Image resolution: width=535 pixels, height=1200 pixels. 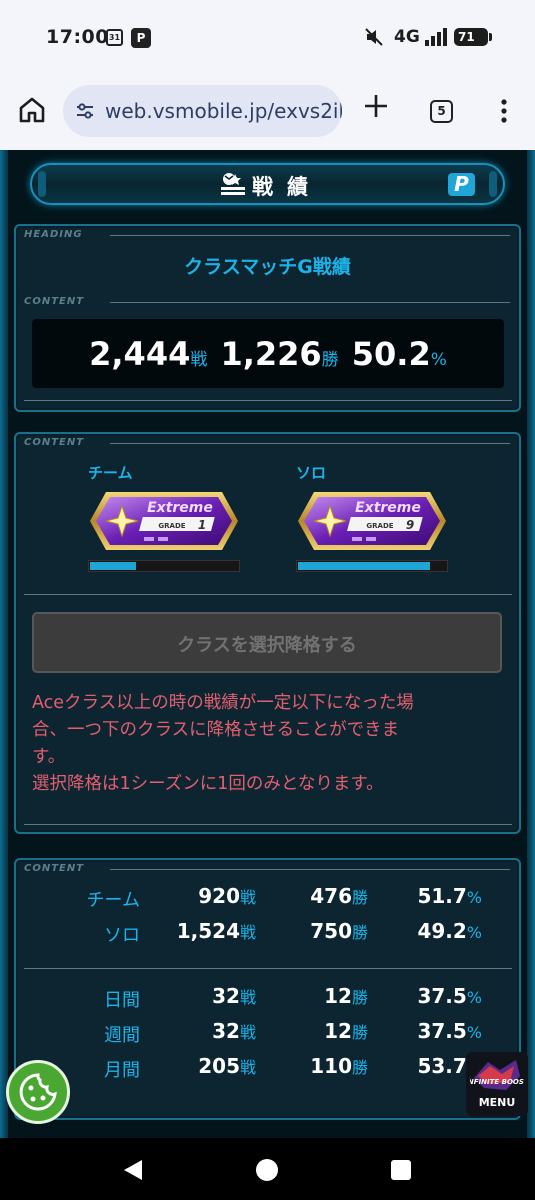 I want to click on page-title: 戦績, so click(x=287, y=187).